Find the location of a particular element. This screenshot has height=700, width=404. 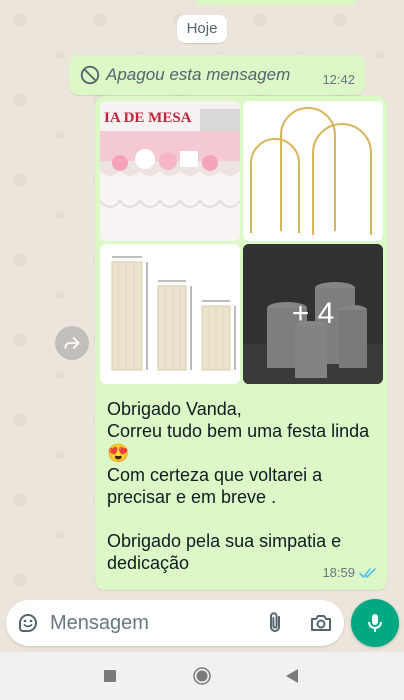

forward-button is located at coordinates (72, 343).